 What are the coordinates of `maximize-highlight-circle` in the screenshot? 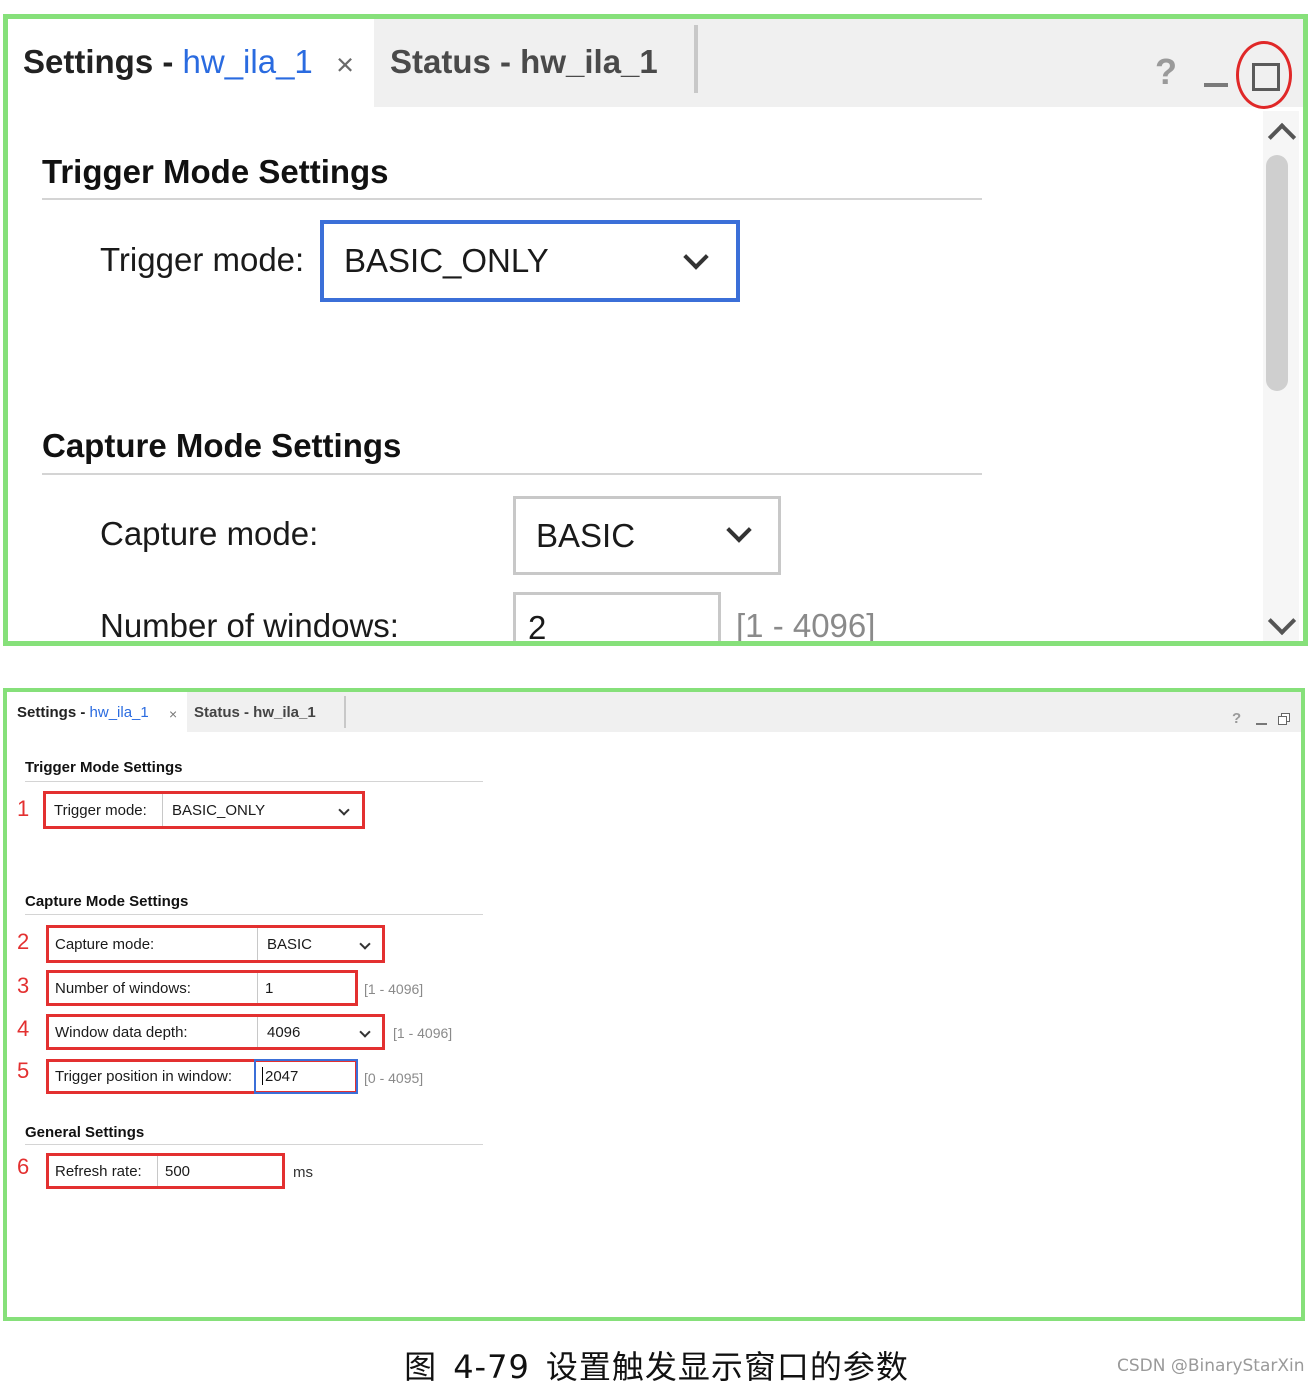 It's located at (1264, 75).